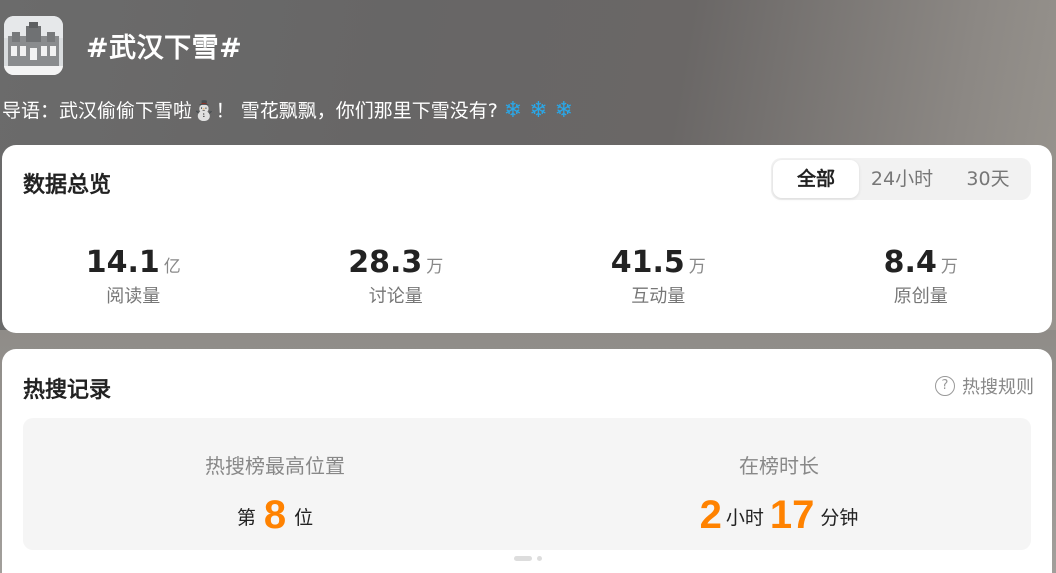  I want to click on position-suffix: 位, so click(304, 518).